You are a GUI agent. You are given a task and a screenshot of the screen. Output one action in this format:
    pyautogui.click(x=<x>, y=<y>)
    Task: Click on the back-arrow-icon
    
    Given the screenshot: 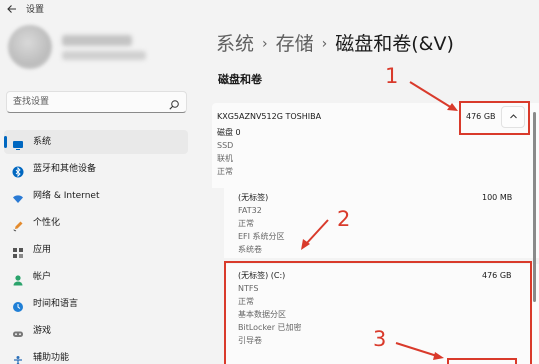 What is the action you would take?
    pyautogui.click(x=13, y=10)
    